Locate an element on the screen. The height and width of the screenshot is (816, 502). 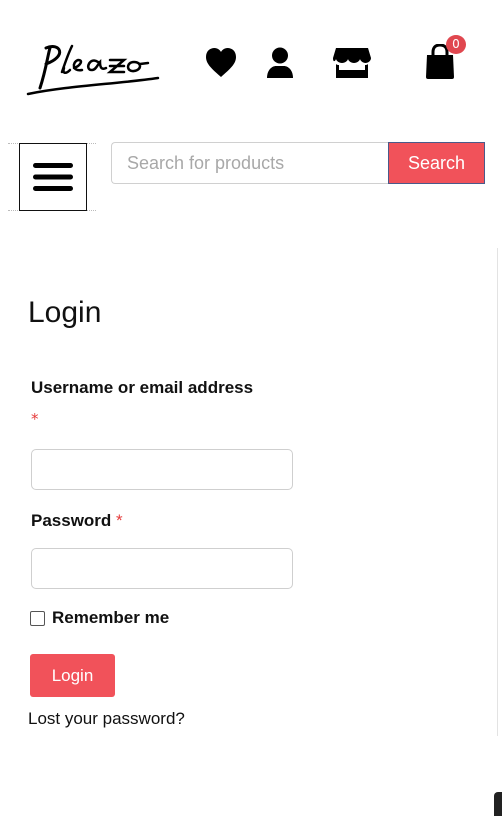
password-label-text: Password is located at coordinates (71, 520).